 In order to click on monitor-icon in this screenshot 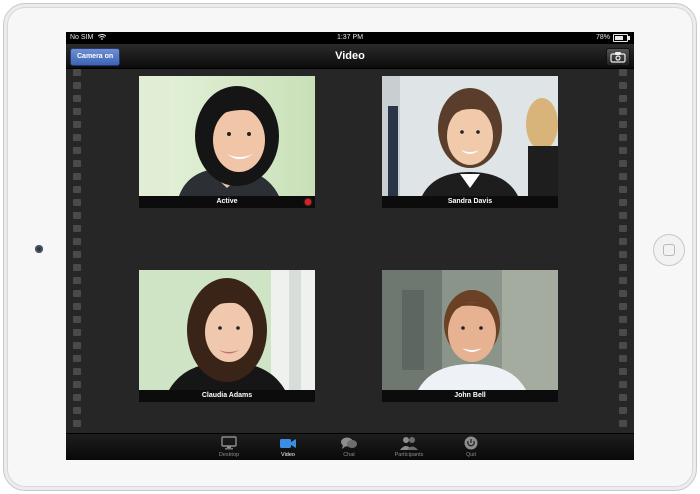, I will do `click(229, 443)`.